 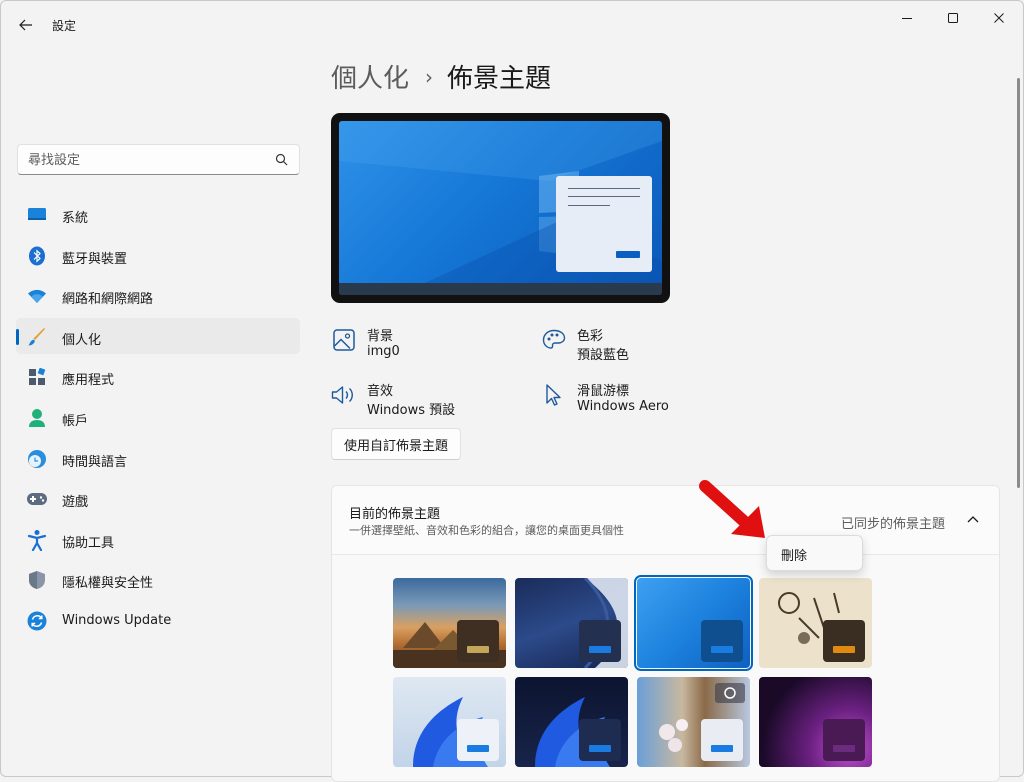 I want to click on cursor-value: Windows Aero, so click(x=623, y=406).